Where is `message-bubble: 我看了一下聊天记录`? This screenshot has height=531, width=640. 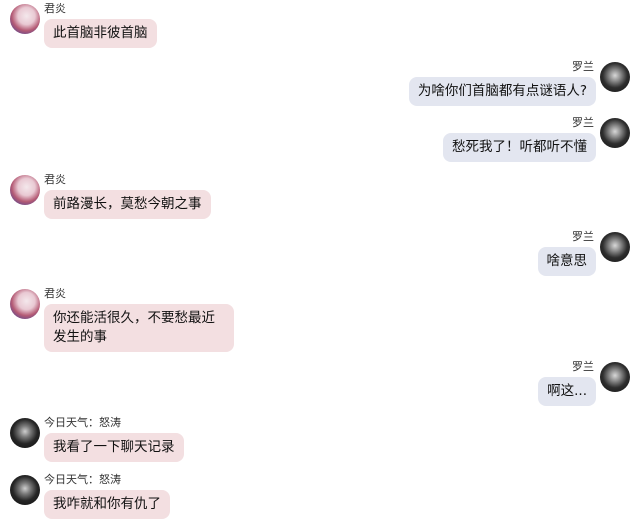 message-bubble: 我看了一下聊天记录 is located at coordinates (114, 447).